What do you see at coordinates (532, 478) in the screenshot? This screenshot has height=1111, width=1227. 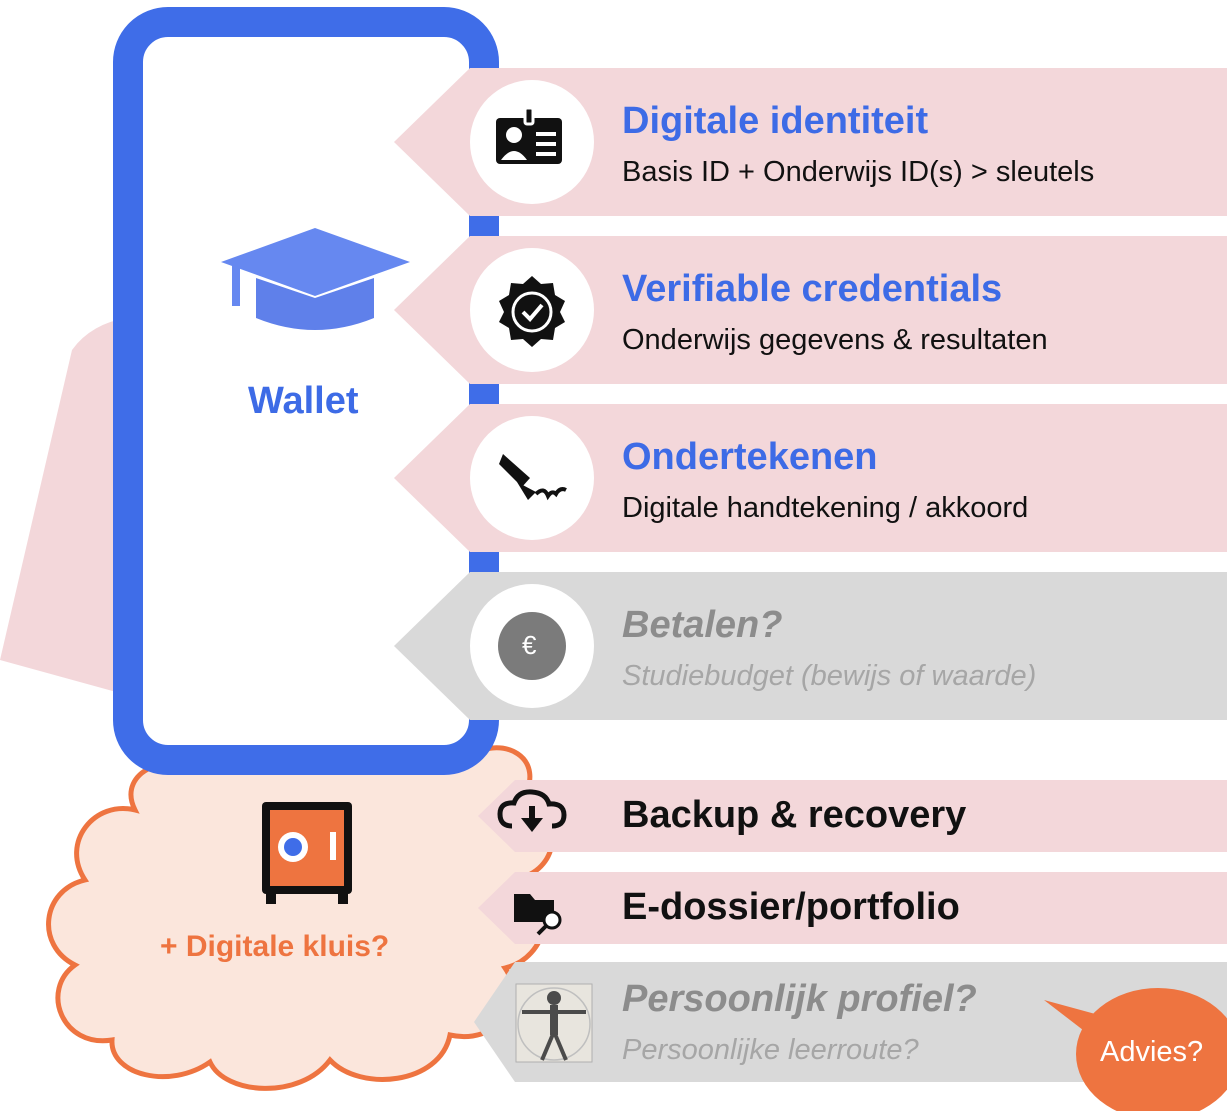 I see `icon-circle-sign` at bounding box center [532, 478].